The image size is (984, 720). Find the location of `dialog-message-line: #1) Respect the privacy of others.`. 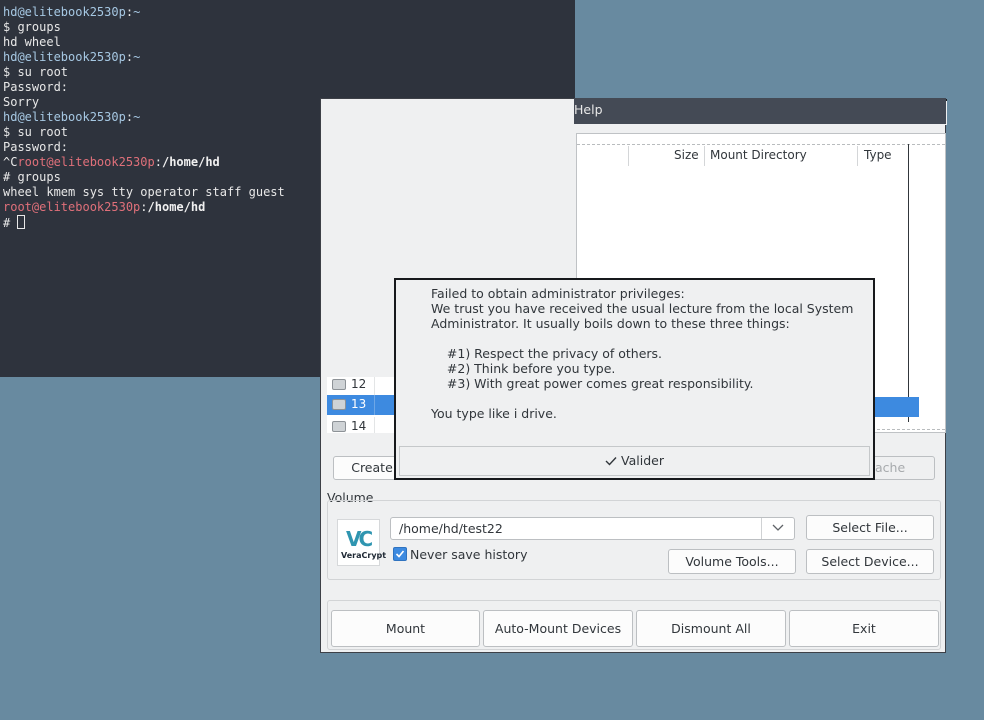

dialog-message-line: #1) Respect the privacy of others. is located at coordinates (547, 353).